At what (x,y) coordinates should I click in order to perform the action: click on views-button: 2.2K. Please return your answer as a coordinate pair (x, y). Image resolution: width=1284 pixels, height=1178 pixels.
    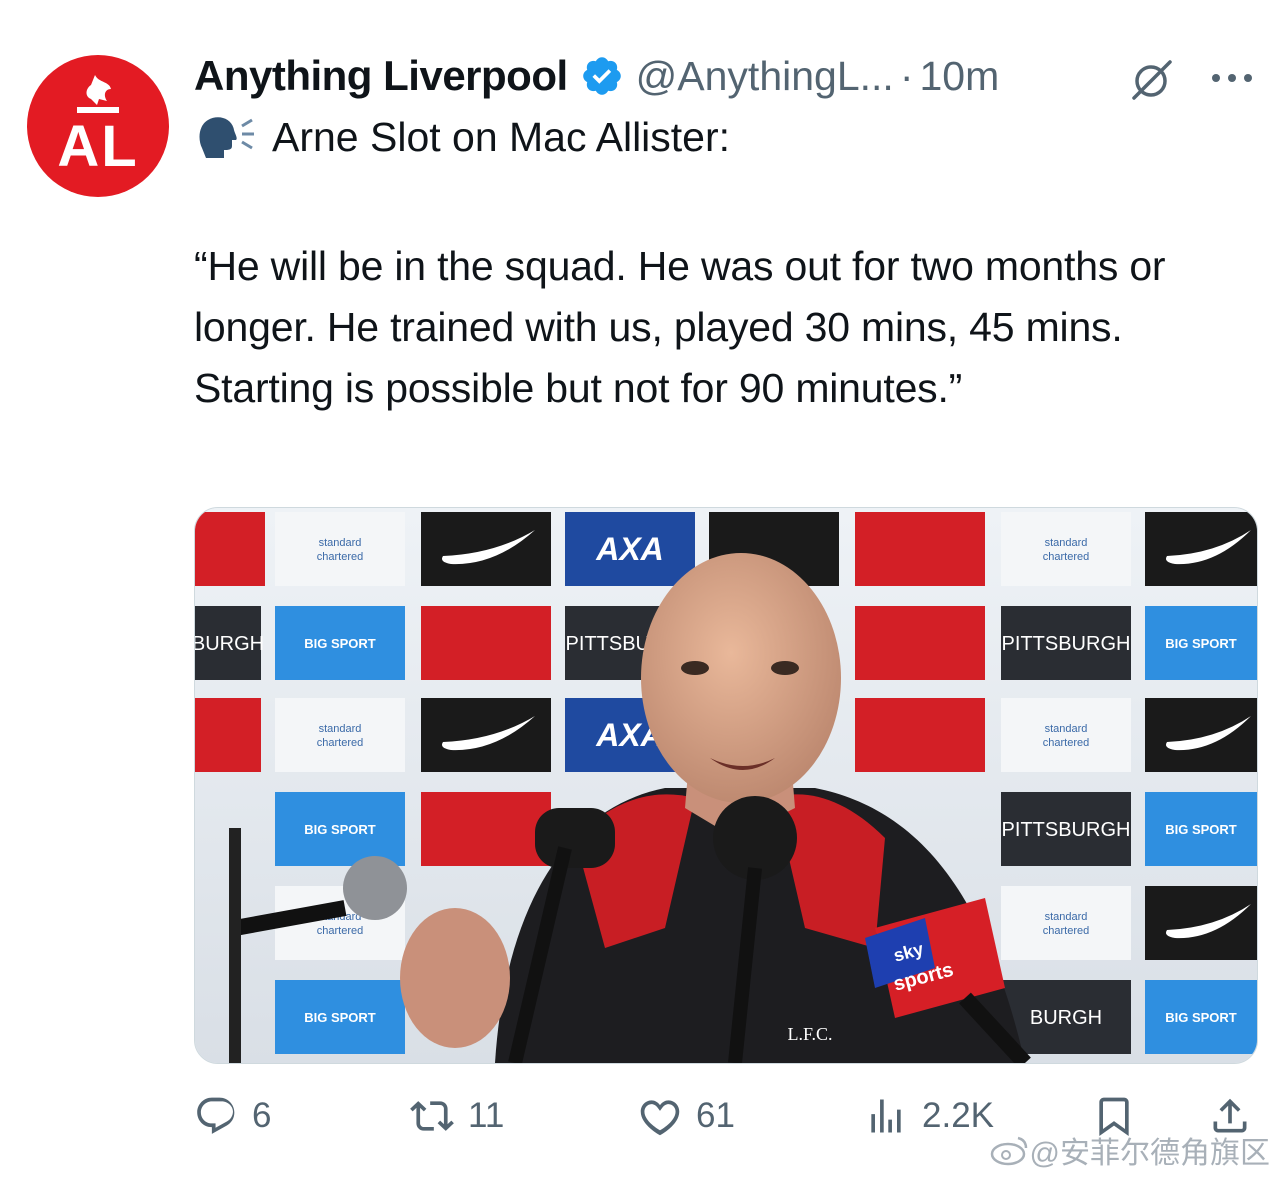
    Looking at the image, I should click on (929, 1116).